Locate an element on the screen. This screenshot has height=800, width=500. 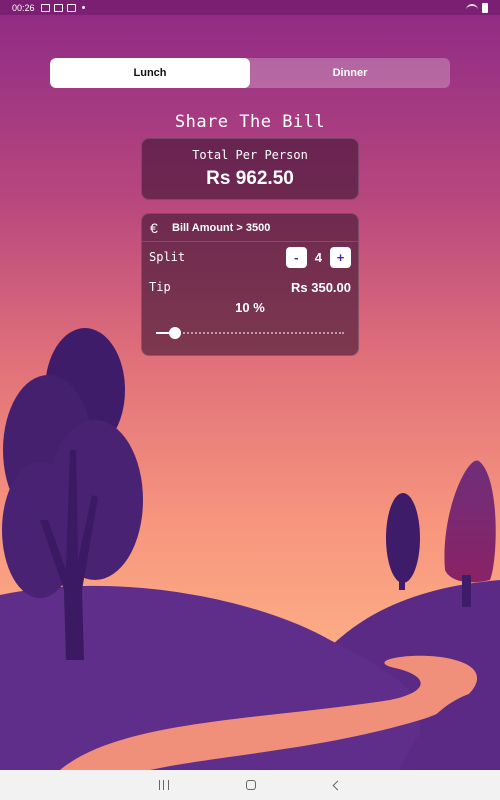
split-count: 4 is located at coordinates (318, 257).